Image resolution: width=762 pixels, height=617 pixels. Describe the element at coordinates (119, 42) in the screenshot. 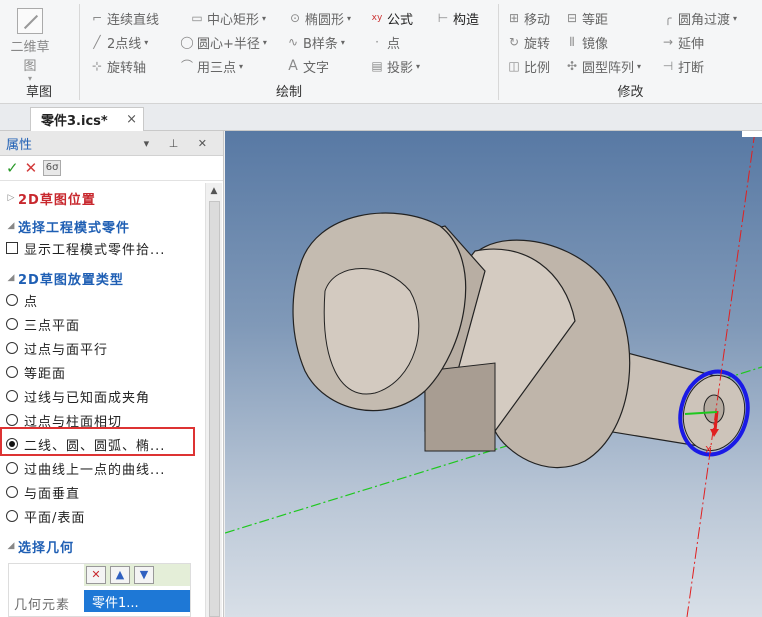

I see `two-point-line-button: ╱ 2点线 ▾` at that location.